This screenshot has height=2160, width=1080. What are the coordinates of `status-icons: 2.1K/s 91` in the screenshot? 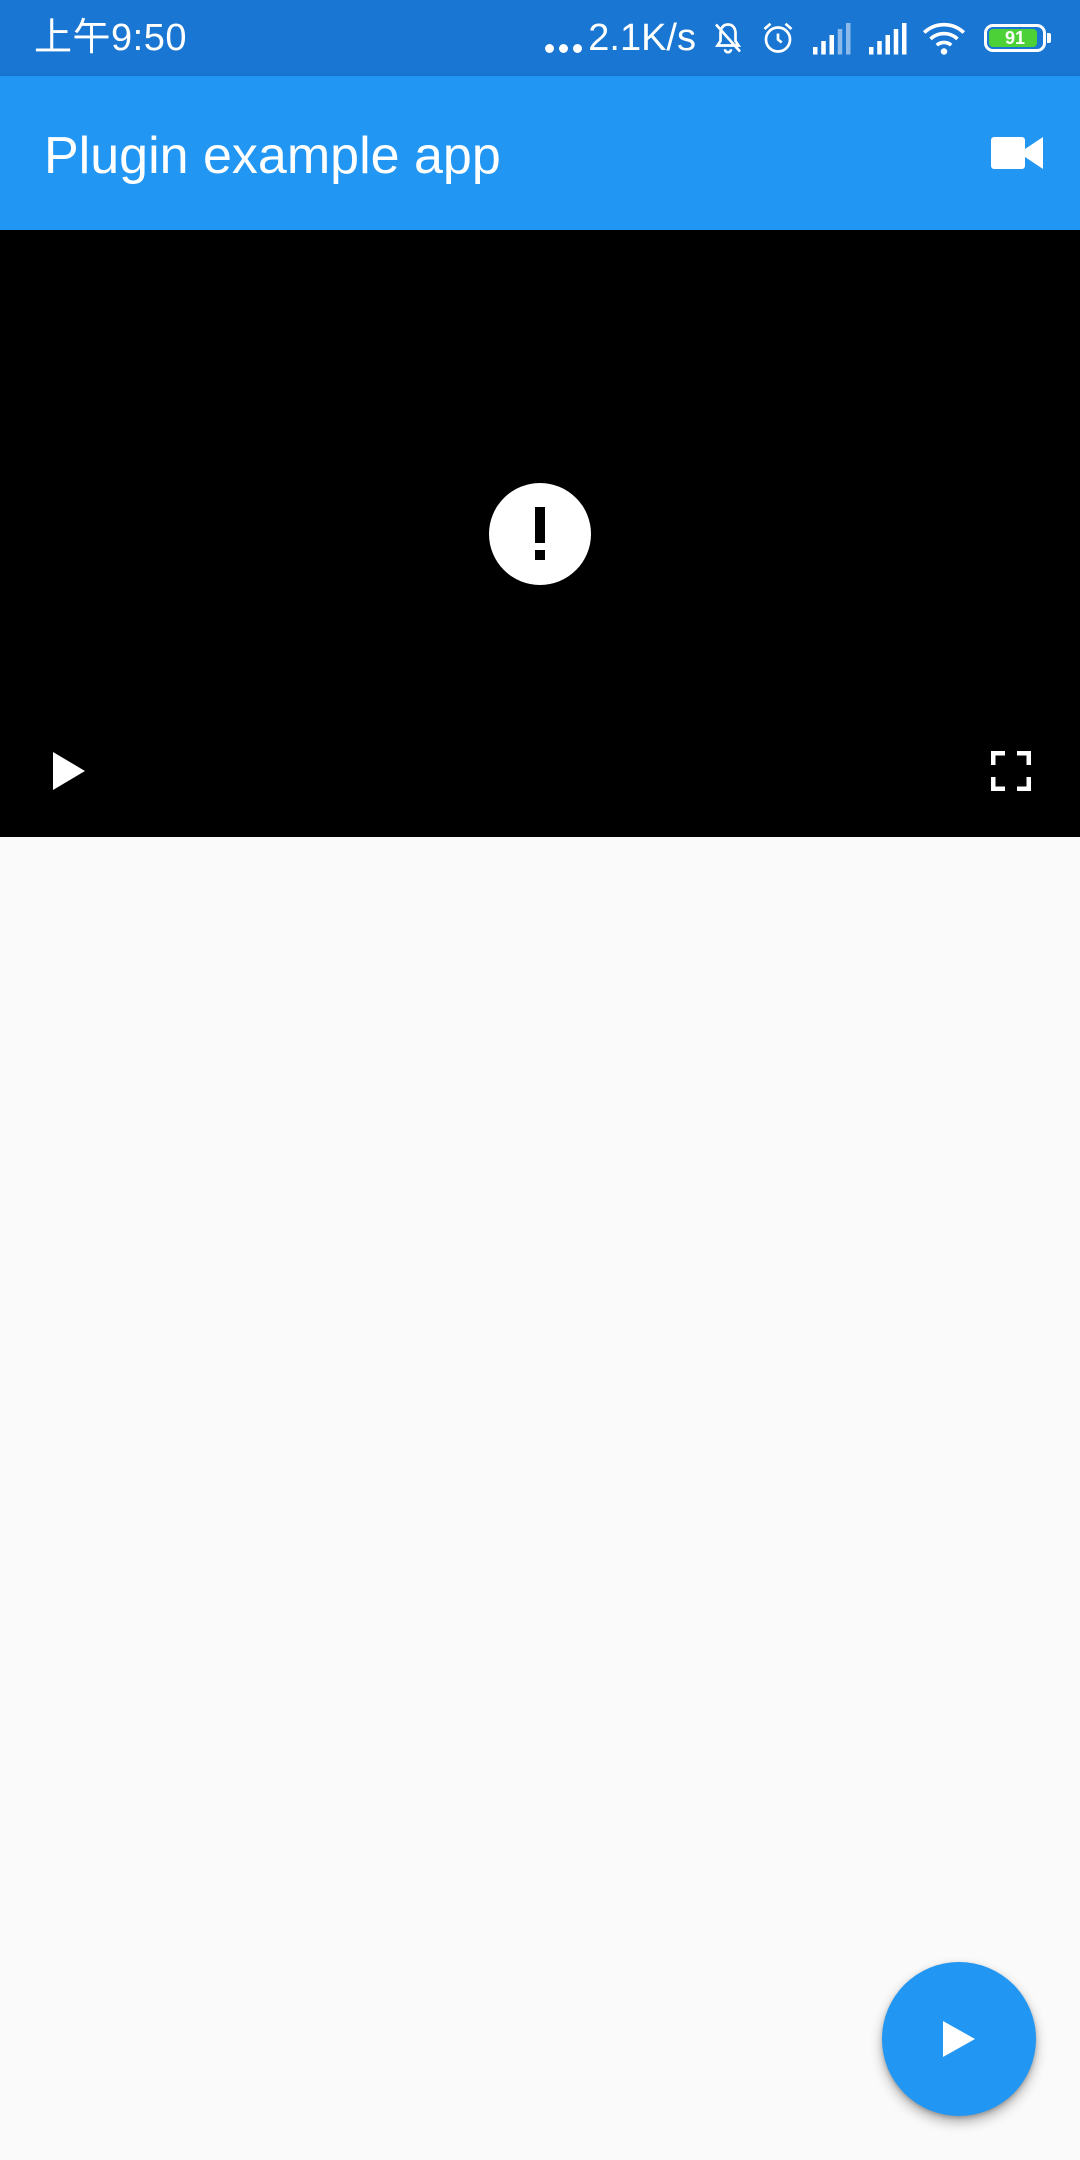 It's located at (798, 38).